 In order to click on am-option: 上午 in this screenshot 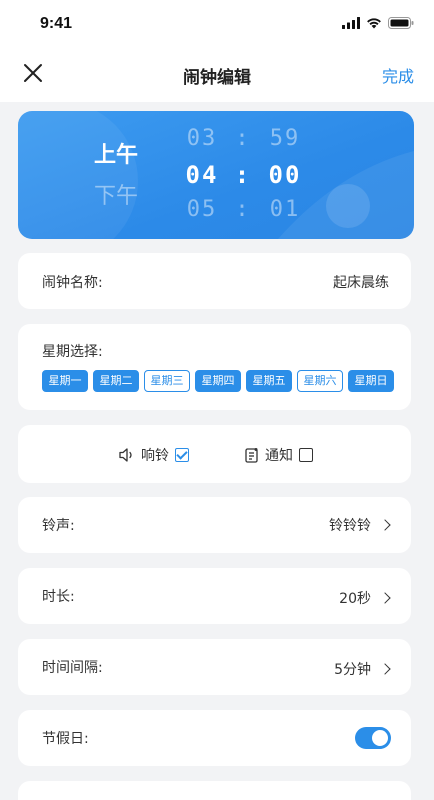, I will do `click(116, 153)`.